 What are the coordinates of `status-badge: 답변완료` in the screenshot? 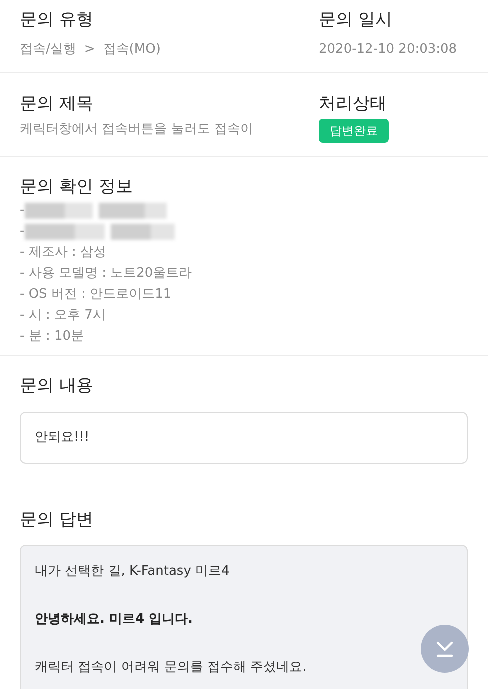 It's located at (354, 131).